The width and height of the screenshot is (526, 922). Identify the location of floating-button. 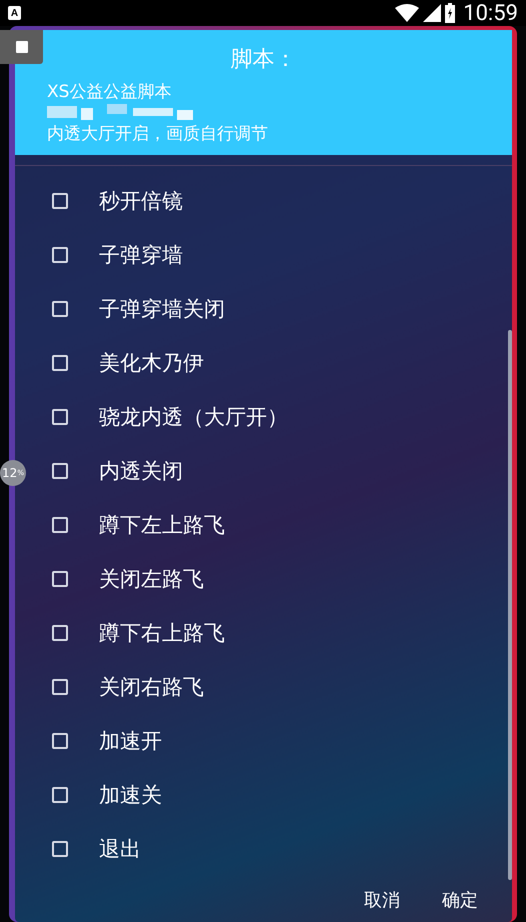
(21, 47).